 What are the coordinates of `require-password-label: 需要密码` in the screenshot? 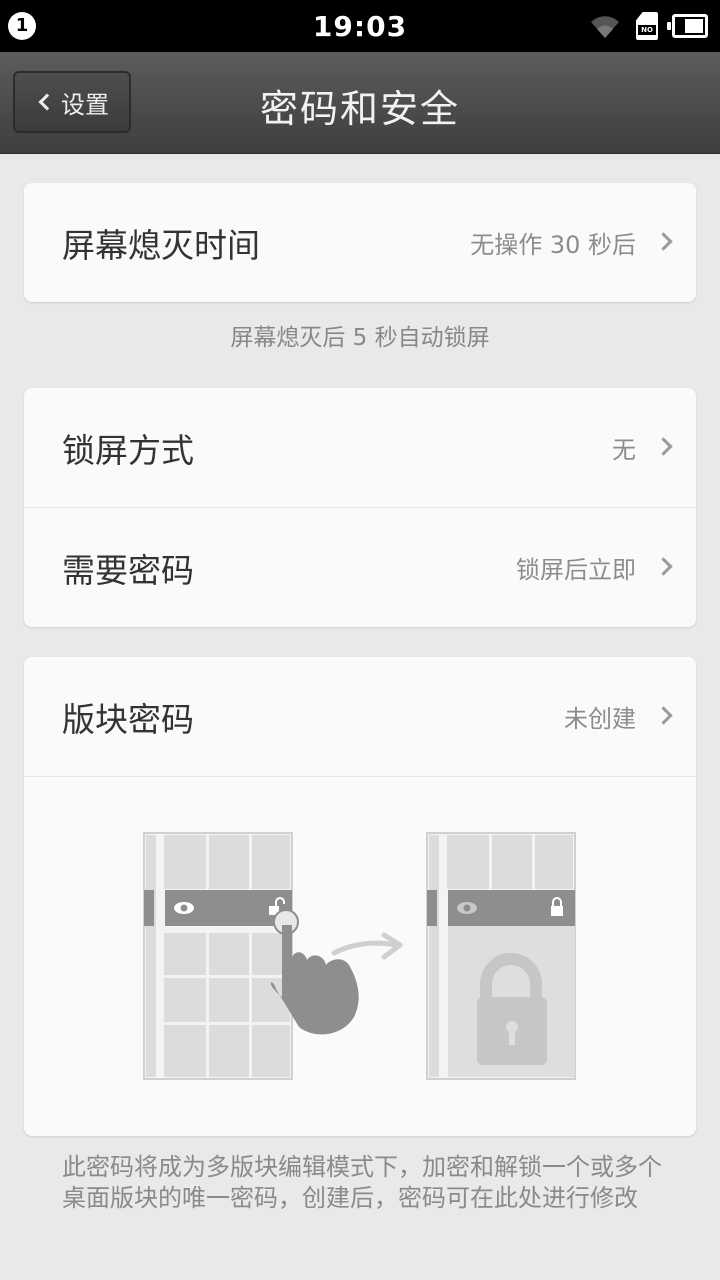 It's located at (128, 570).